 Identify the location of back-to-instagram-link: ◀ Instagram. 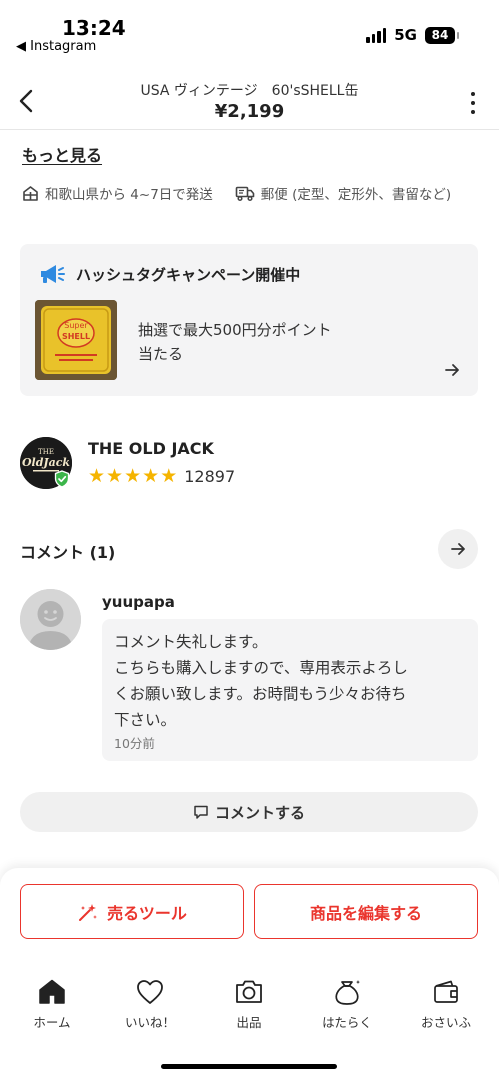
(56, 46).